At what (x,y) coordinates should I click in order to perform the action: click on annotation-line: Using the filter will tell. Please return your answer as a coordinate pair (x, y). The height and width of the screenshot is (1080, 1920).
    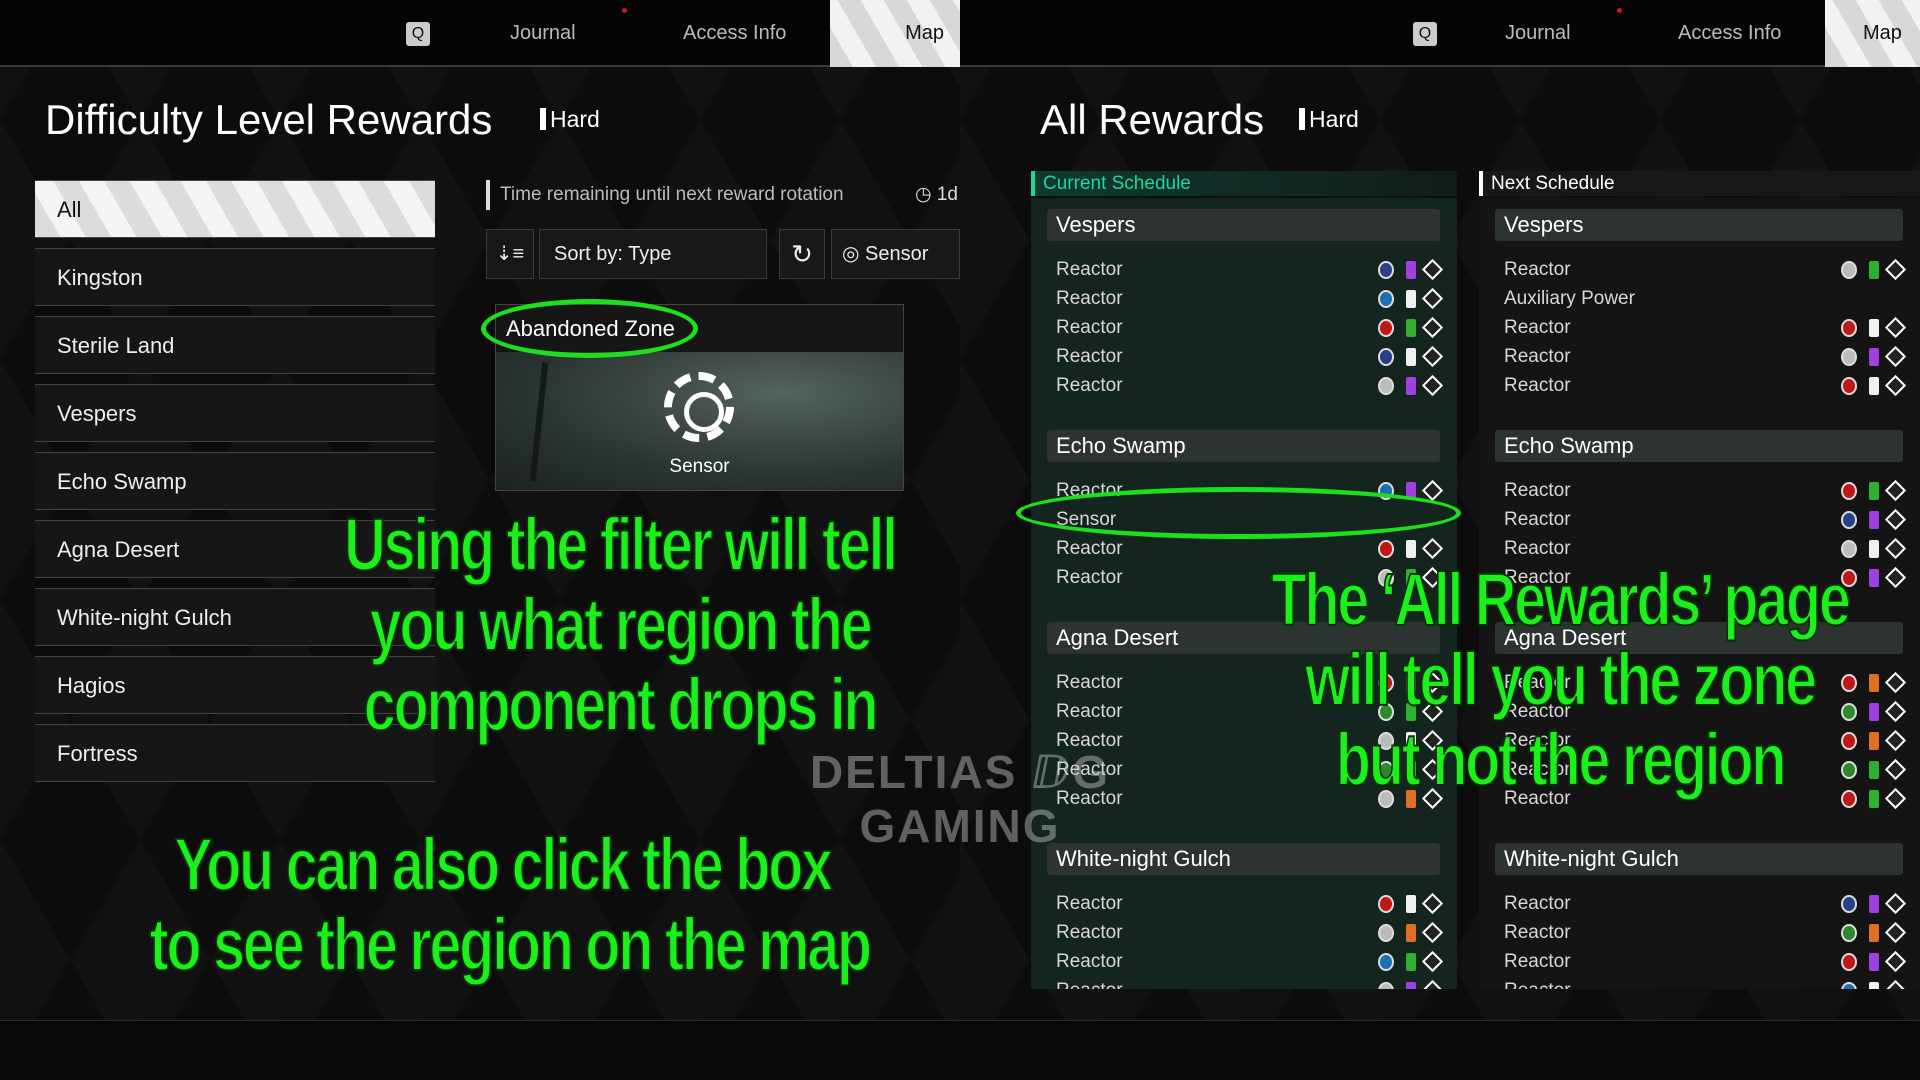
    Looking at the image, I should click on (621, 544).